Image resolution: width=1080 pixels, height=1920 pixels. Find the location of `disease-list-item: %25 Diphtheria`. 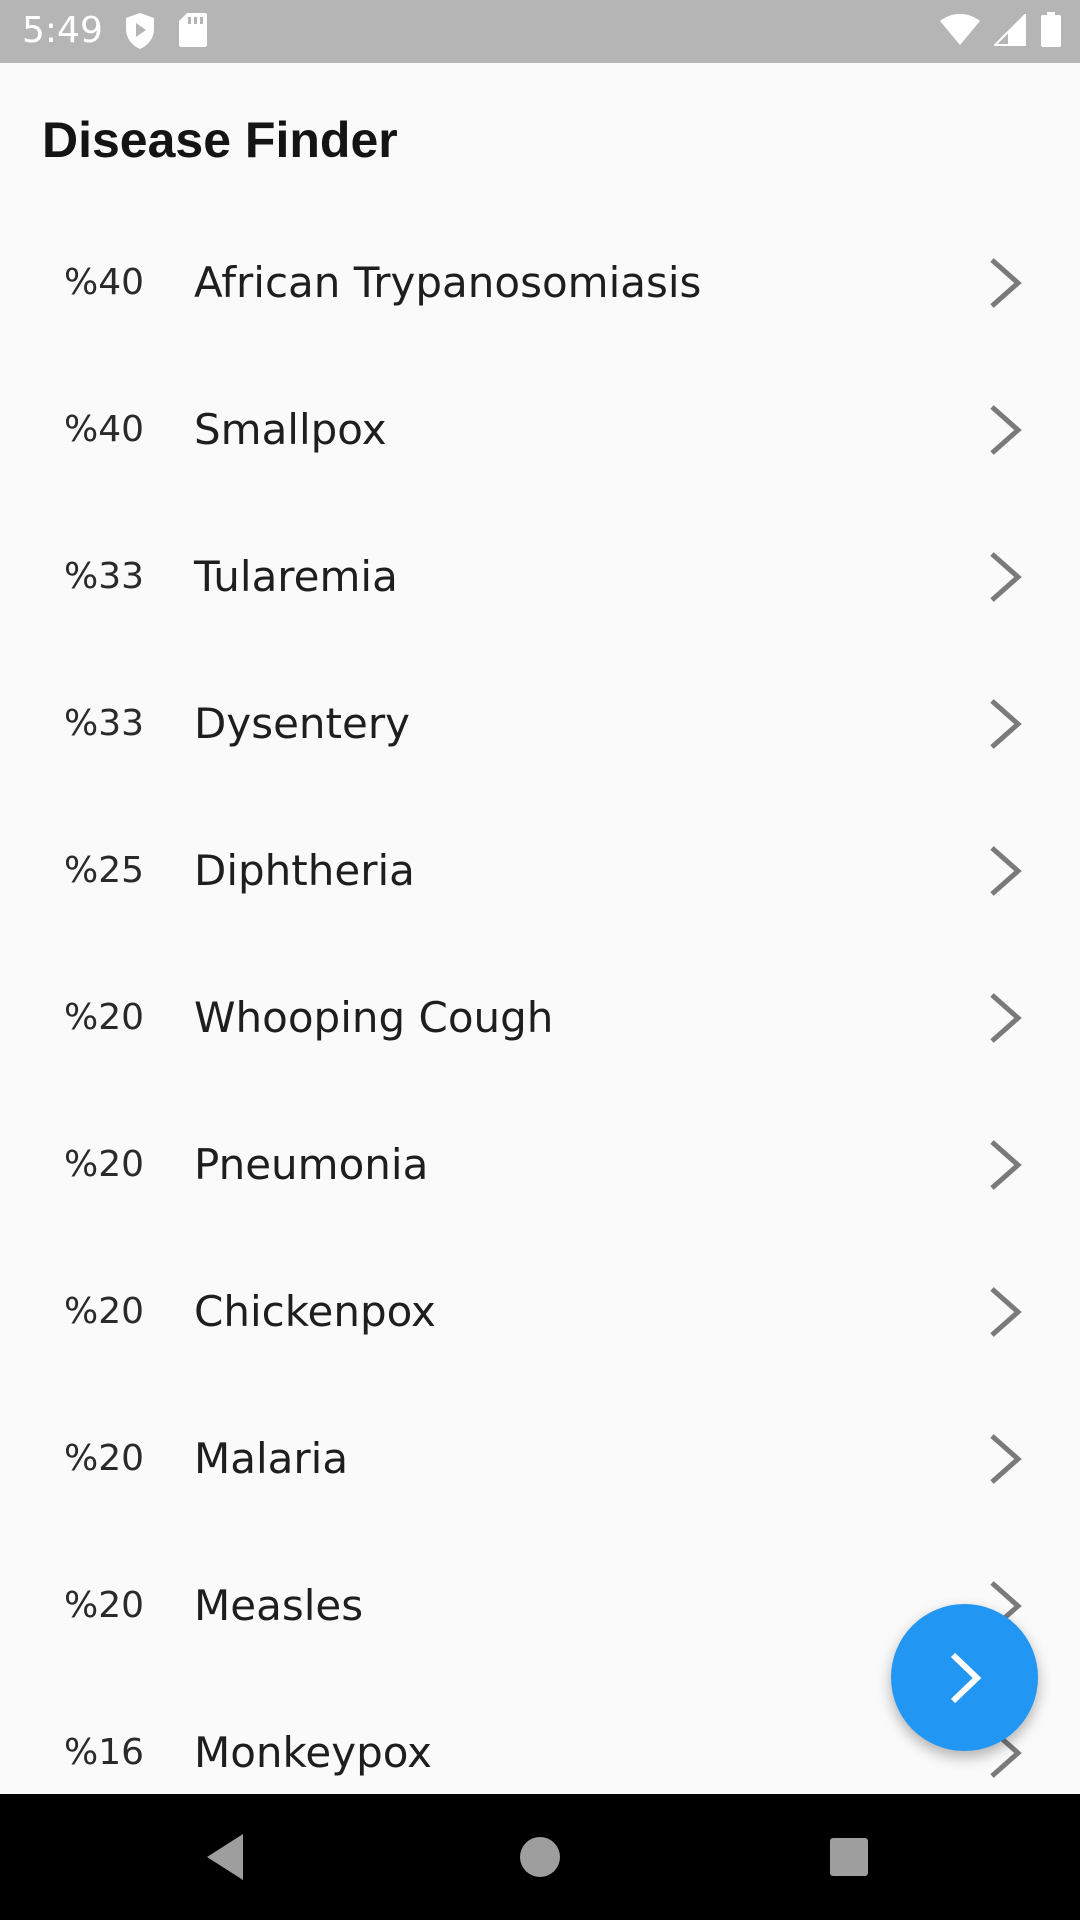

disease-list-item: %25 Diphtheria is located at coordinates (540, 884).